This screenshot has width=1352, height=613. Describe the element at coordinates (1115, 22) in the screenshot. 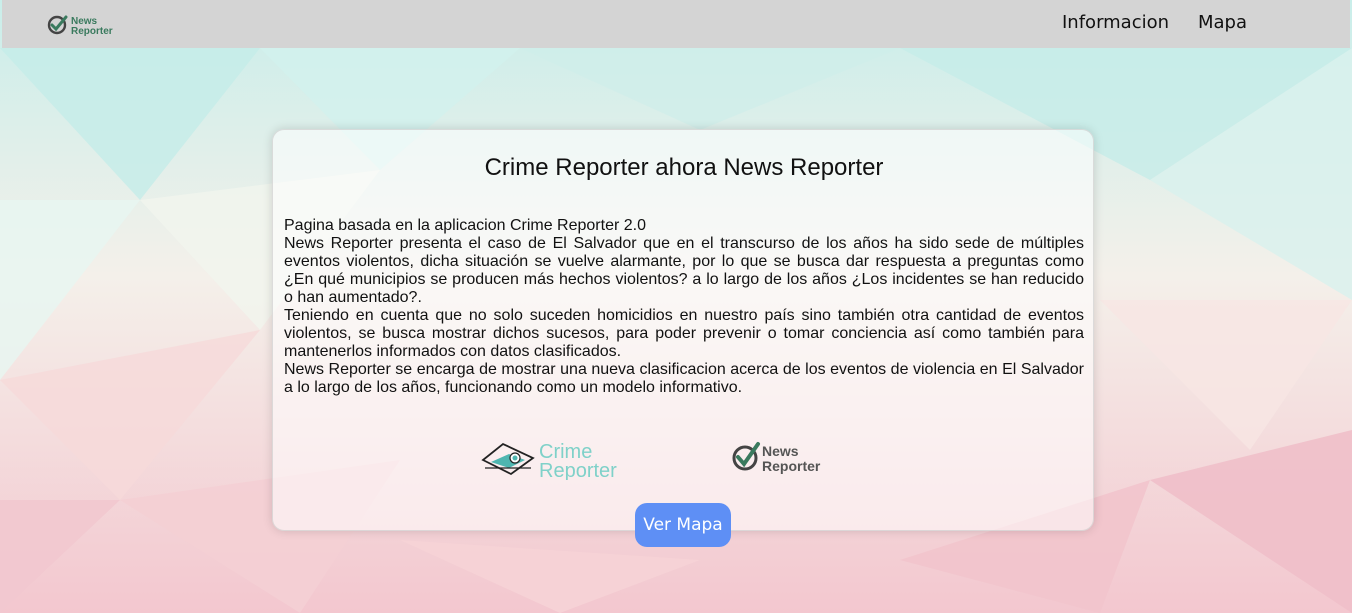

I see `nav-link-informacion: Informacion` at that location.